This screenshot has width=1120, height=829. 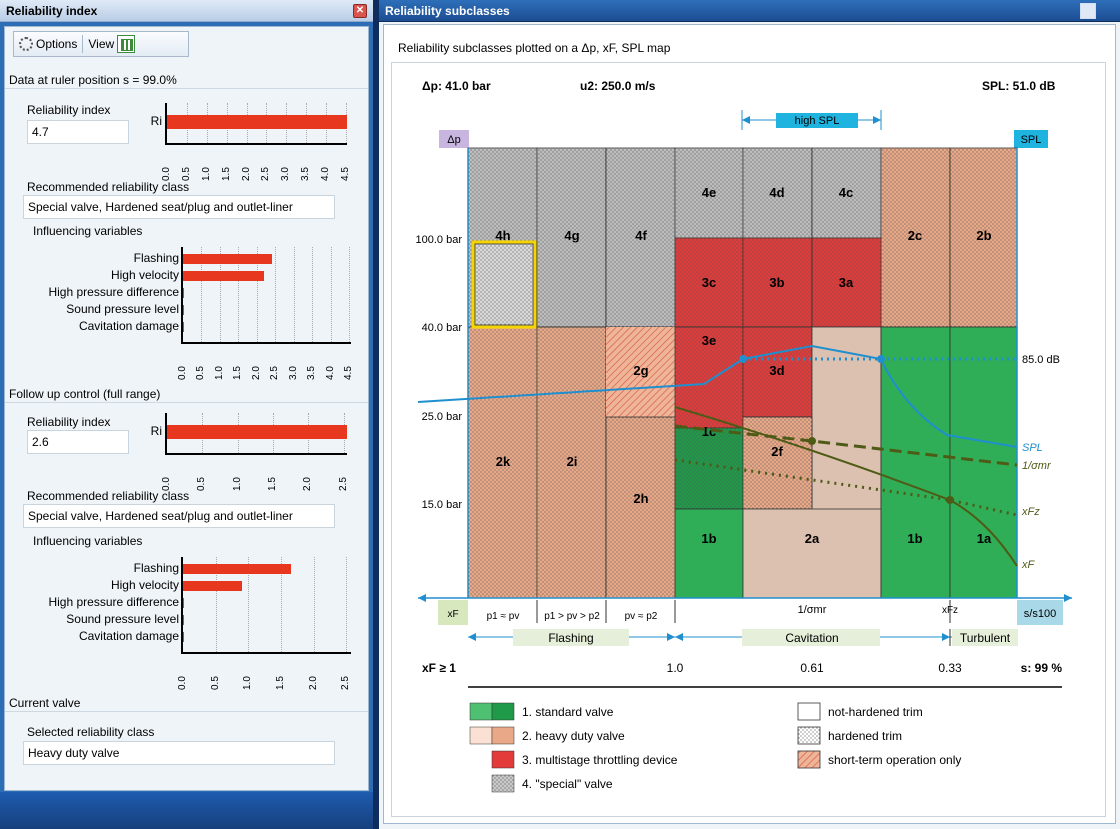 I want to click on ri-tick-label: 0.0, so click(x=166, y=174).